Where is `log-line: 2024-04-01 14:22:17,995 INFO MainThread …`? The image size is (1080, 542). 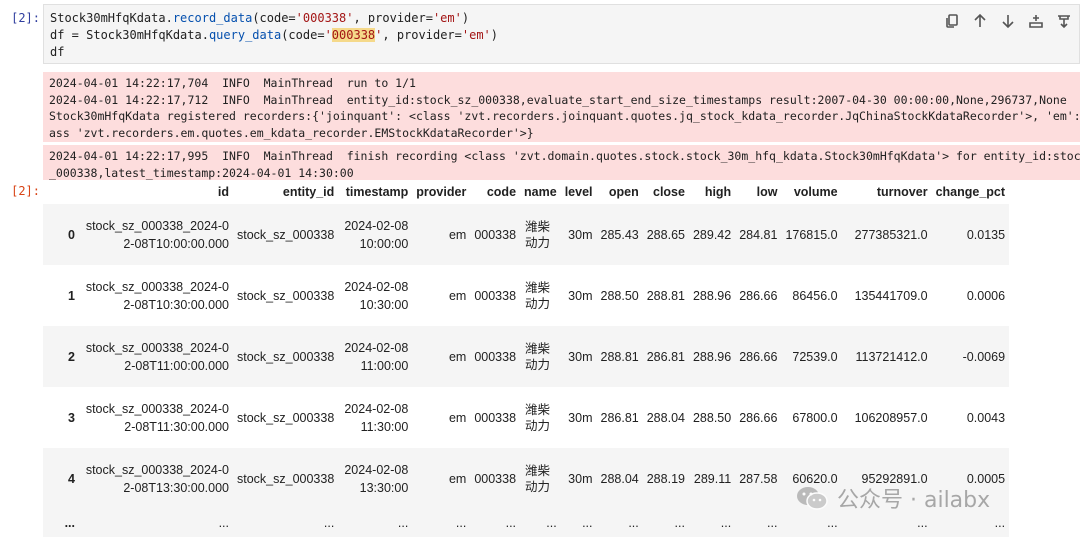
log-line: 2024-04-01 14:22:17,995 INFO MainThread … is located at coordinates (564, 156).